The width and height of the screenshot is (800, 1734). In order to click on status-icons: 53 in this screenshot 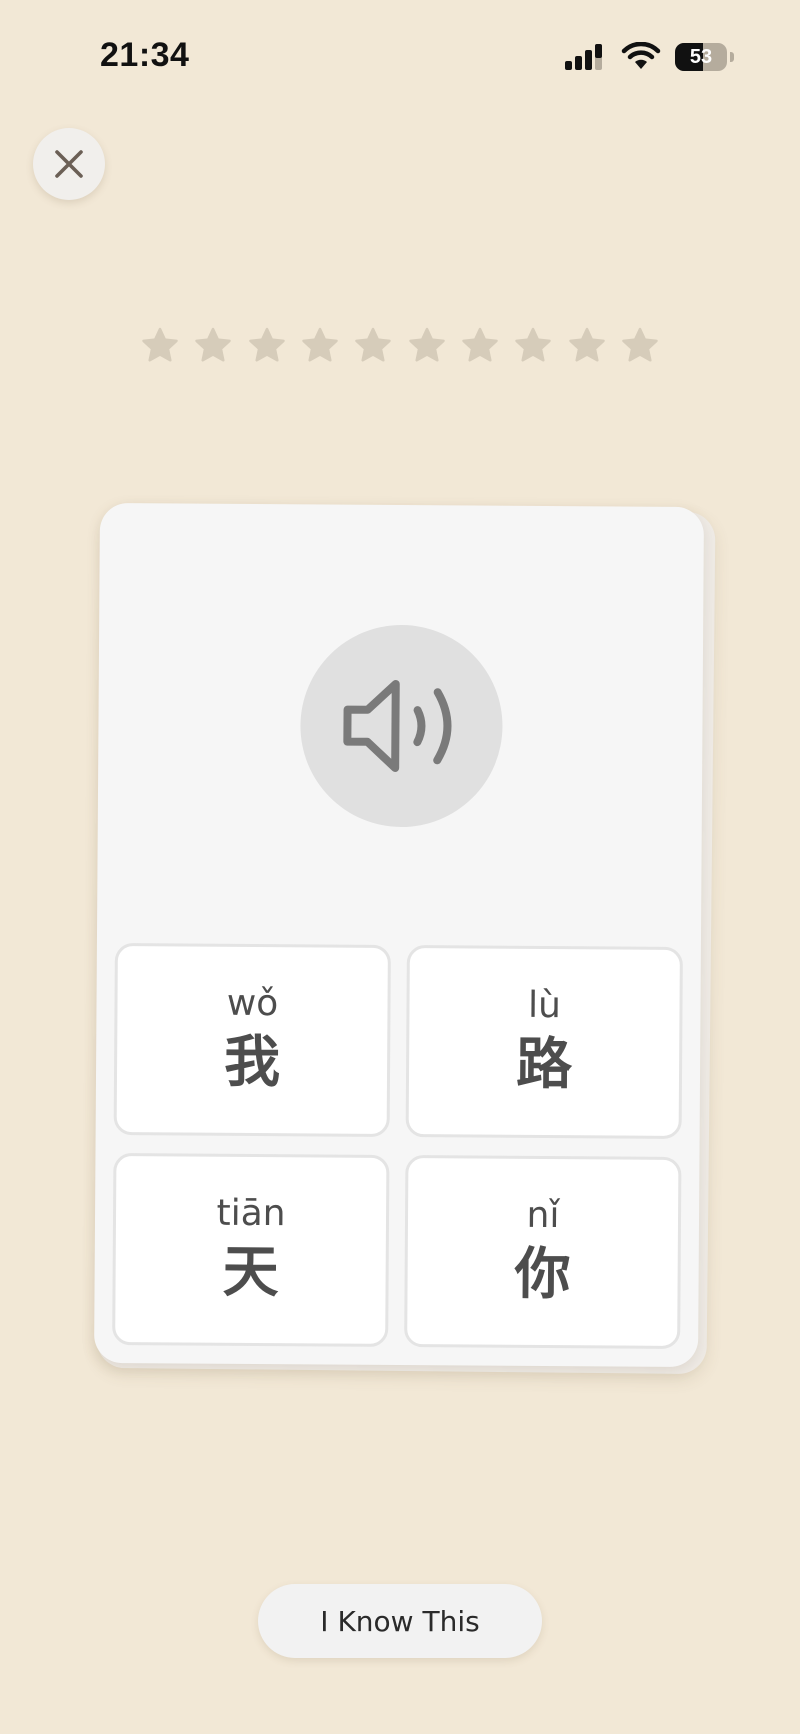, I will do `click(649, 57)`.